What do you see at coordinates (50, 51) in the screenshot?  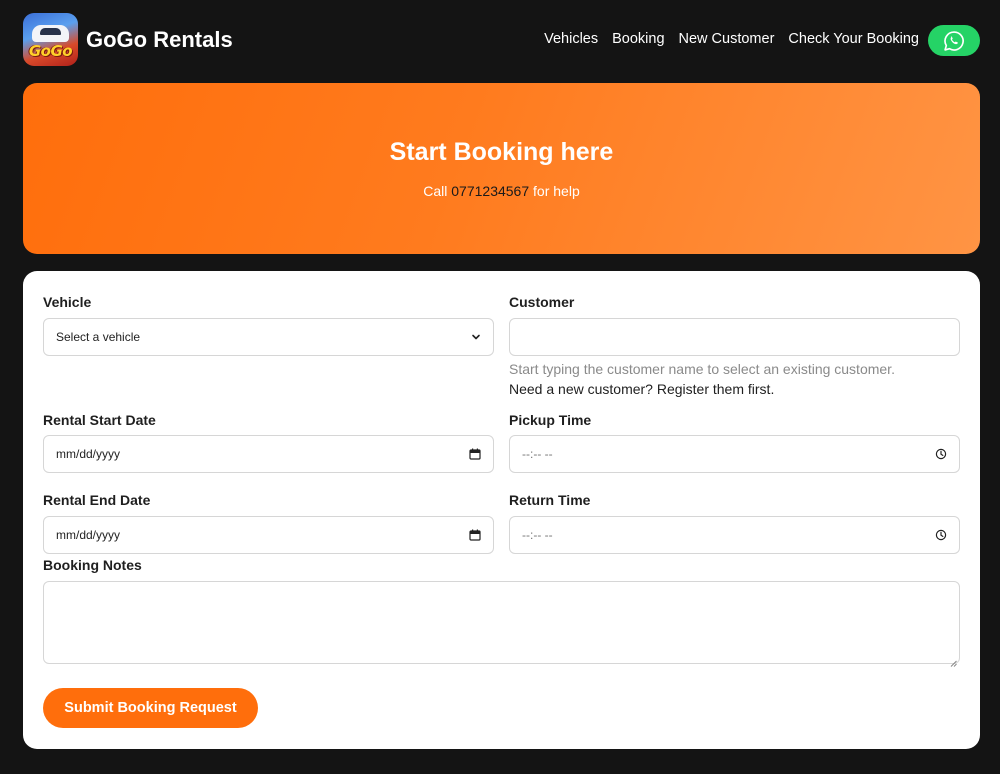 I see `logo-text: GoGo` at bounding box center [50, 51].